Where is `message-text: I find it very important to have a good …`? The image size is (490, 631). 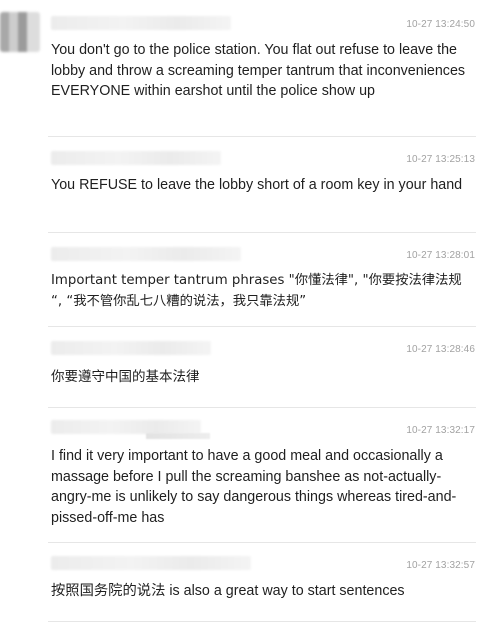 message-text: I find it very important to have a good … is located at coordinates (254, 487).